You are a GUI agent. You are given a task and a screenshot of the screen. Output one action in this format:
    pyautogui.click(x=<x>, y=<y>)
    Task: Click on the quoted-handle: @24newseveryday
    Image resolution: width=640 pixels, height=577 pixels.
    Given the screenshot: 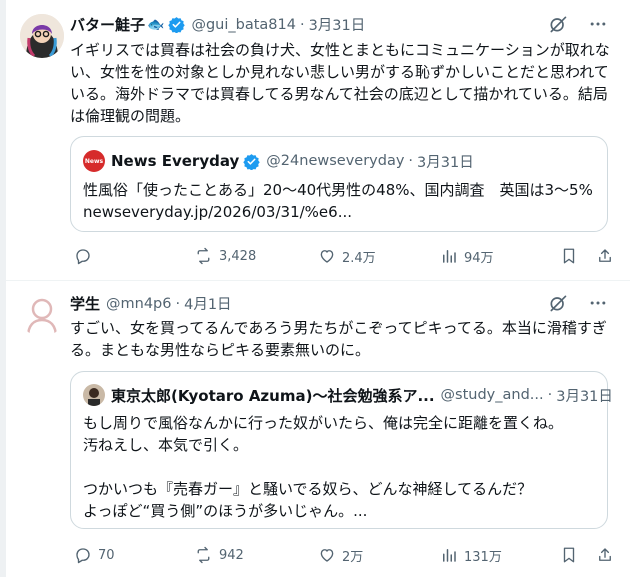 What is the action you would take?
    pyautogui.click(x=335, y=161)
    